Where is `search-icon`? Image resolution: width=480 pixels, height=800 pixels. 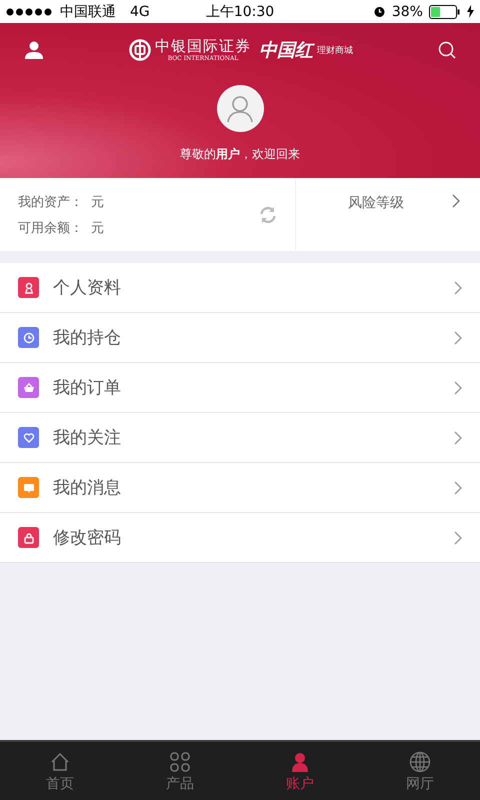
search-icon is located at coordinates (447, 50).